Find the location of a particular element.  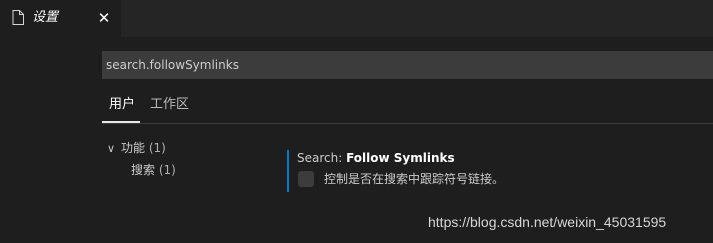

tab-user: 用户 is located at coordinates (122, 105).